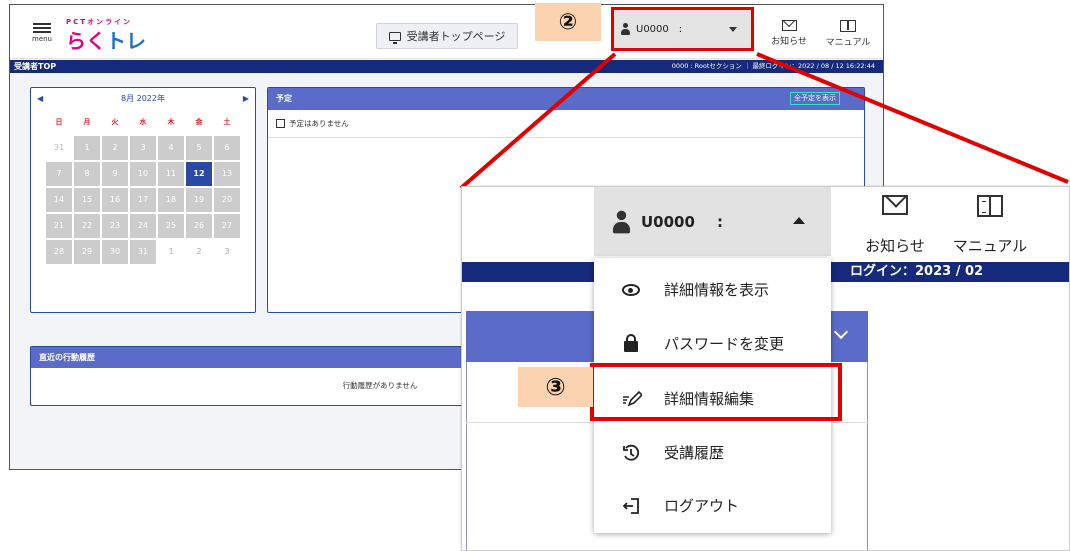  I want to click on eye-icon, so click(631, 290).